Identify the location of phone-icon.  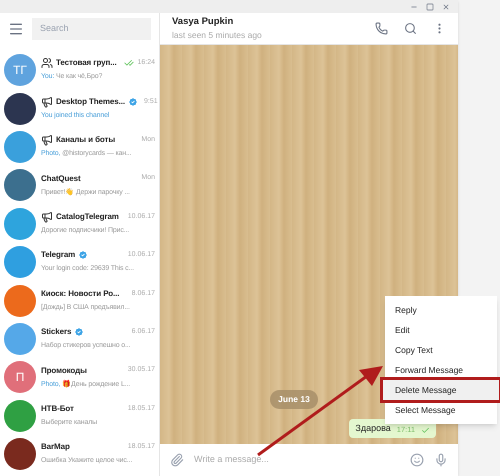
(381, 28).